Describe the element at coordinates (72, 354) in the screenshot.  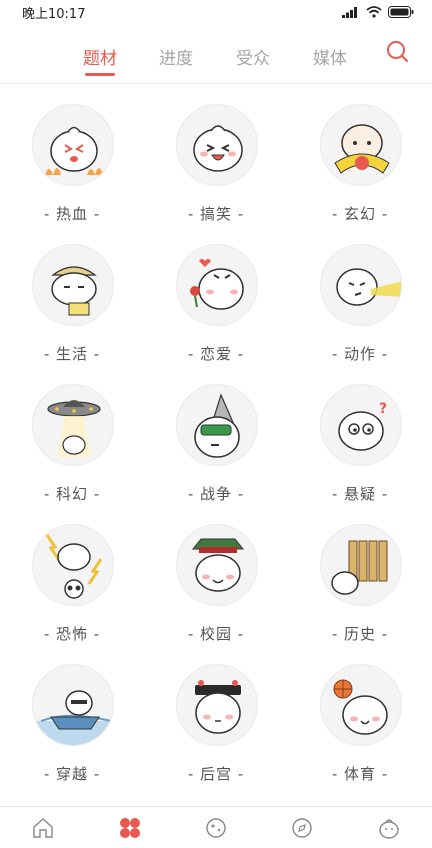
I see `genre-label: - 生活 -` at that location.